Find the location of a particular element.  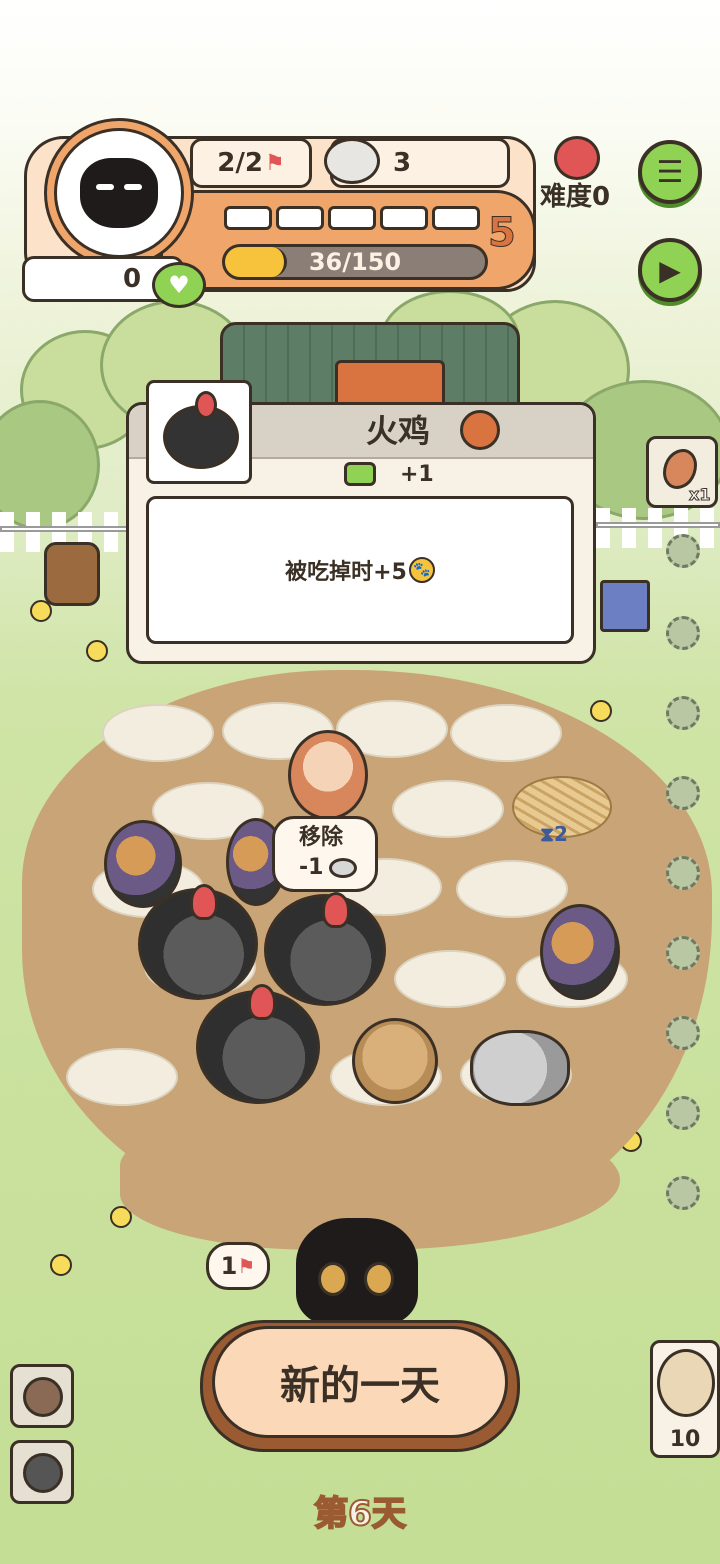

level-number: 5 is located at coordinates (502, 233).